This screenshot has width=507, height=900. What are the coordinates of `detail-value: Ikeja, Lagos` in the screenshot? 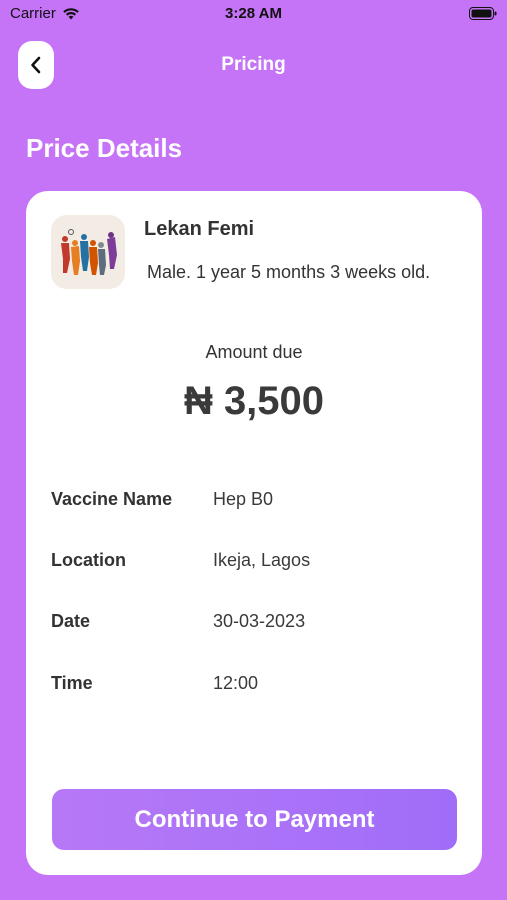 It's located at (262, 560).